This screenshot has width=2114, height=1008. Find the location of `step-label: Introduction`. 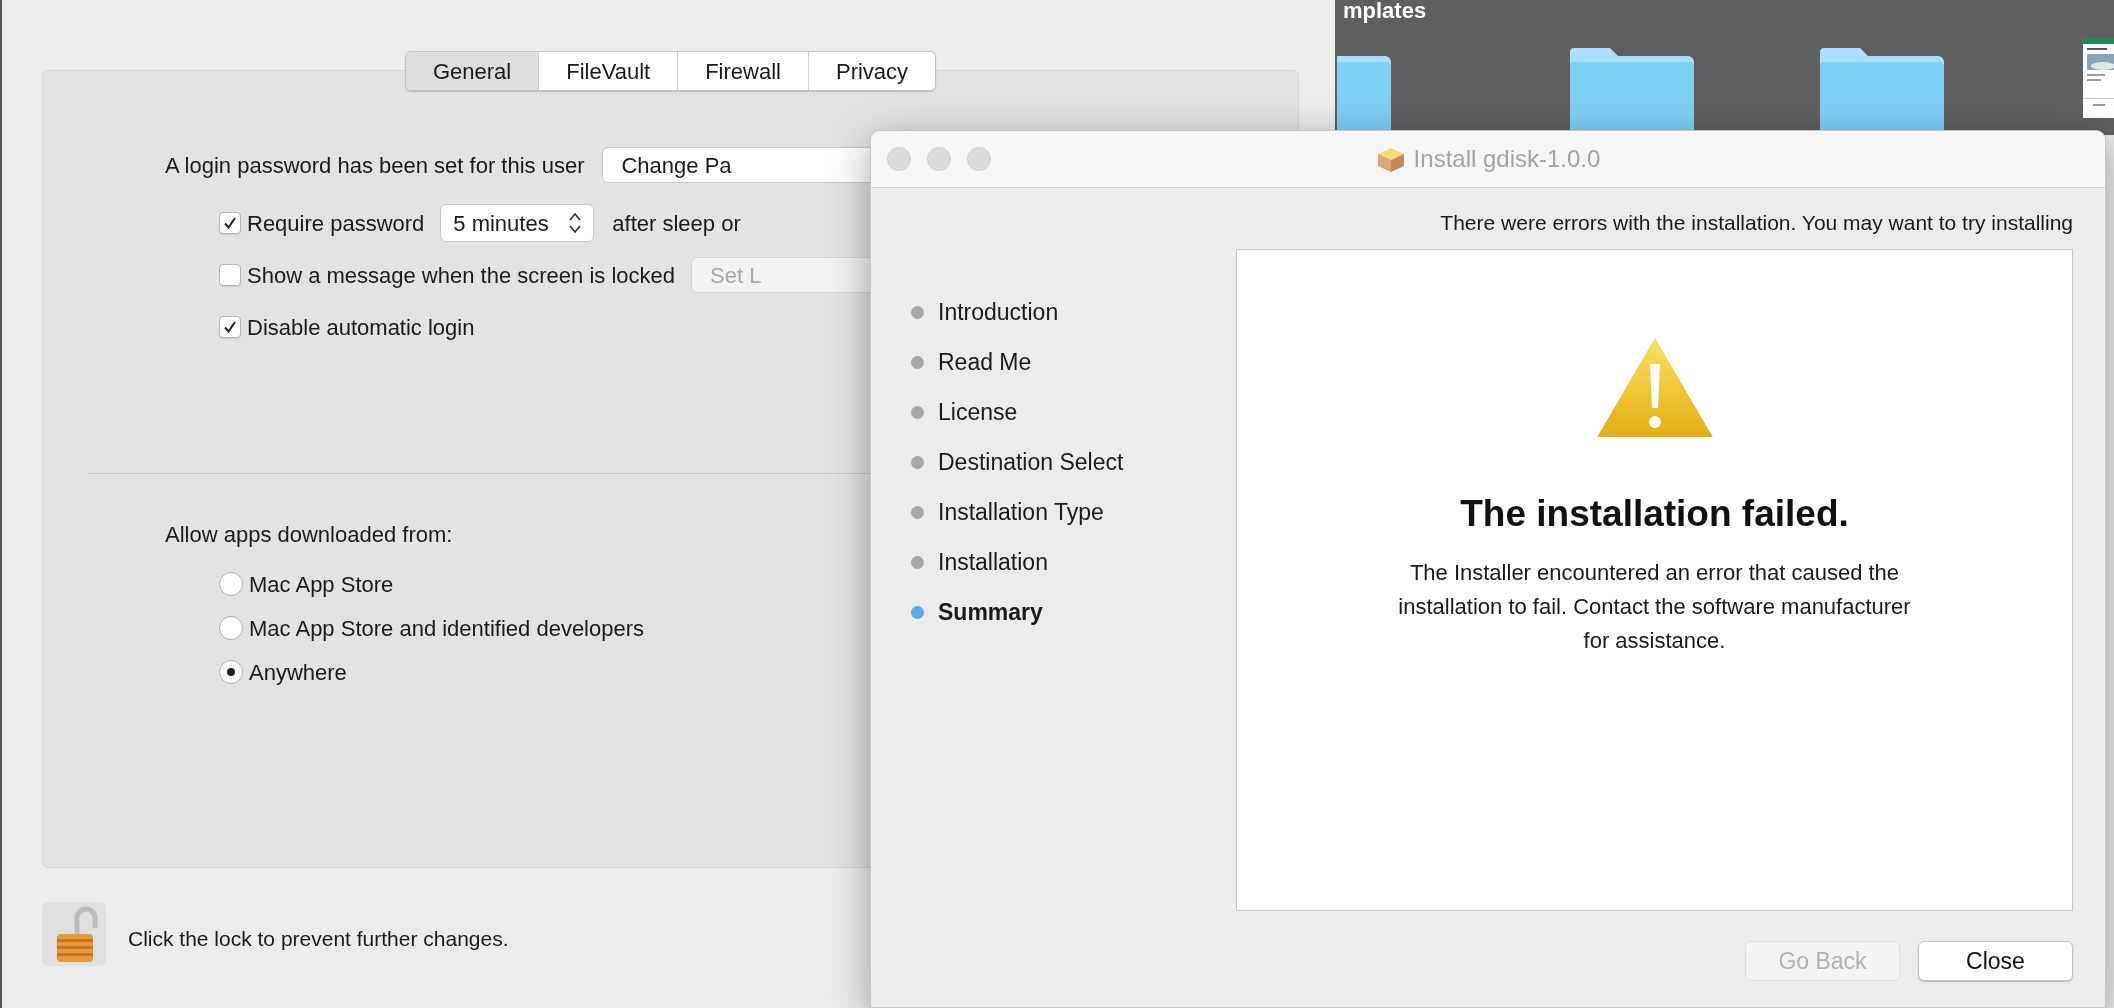

step-label: Introduction is located at coordinates (998, 312).